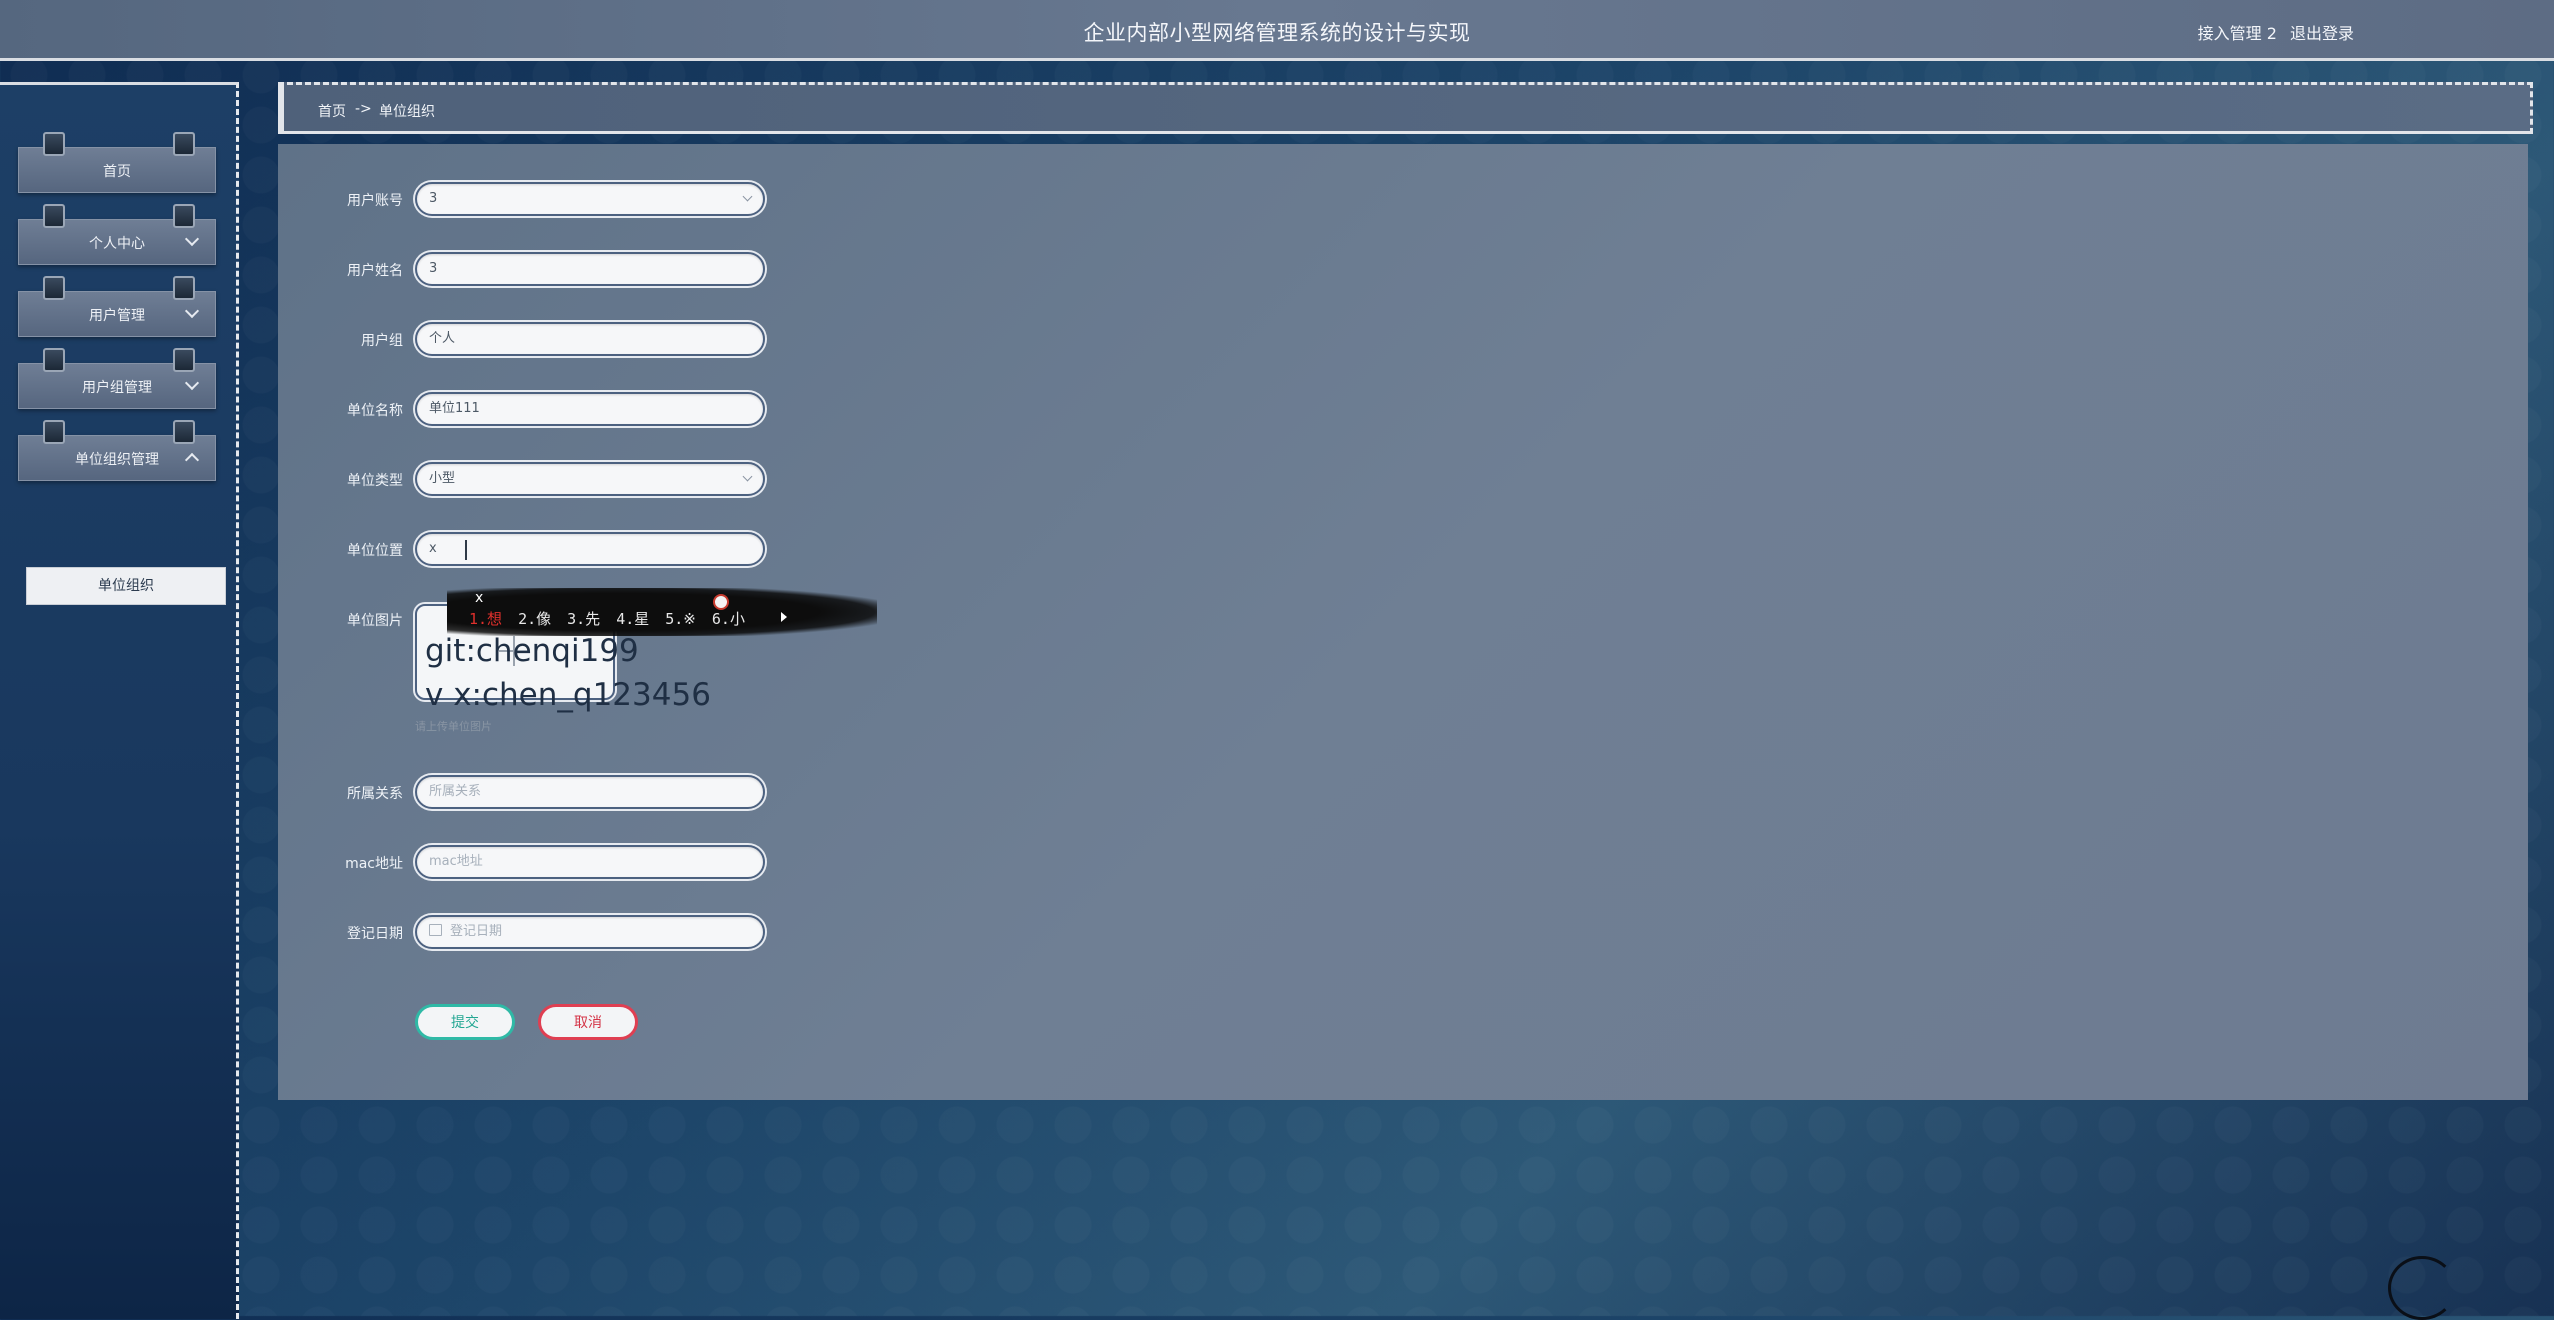 The height and width of the screenshot is (1320, 2554). I want to click on name-field: 3, so click(590, 269).